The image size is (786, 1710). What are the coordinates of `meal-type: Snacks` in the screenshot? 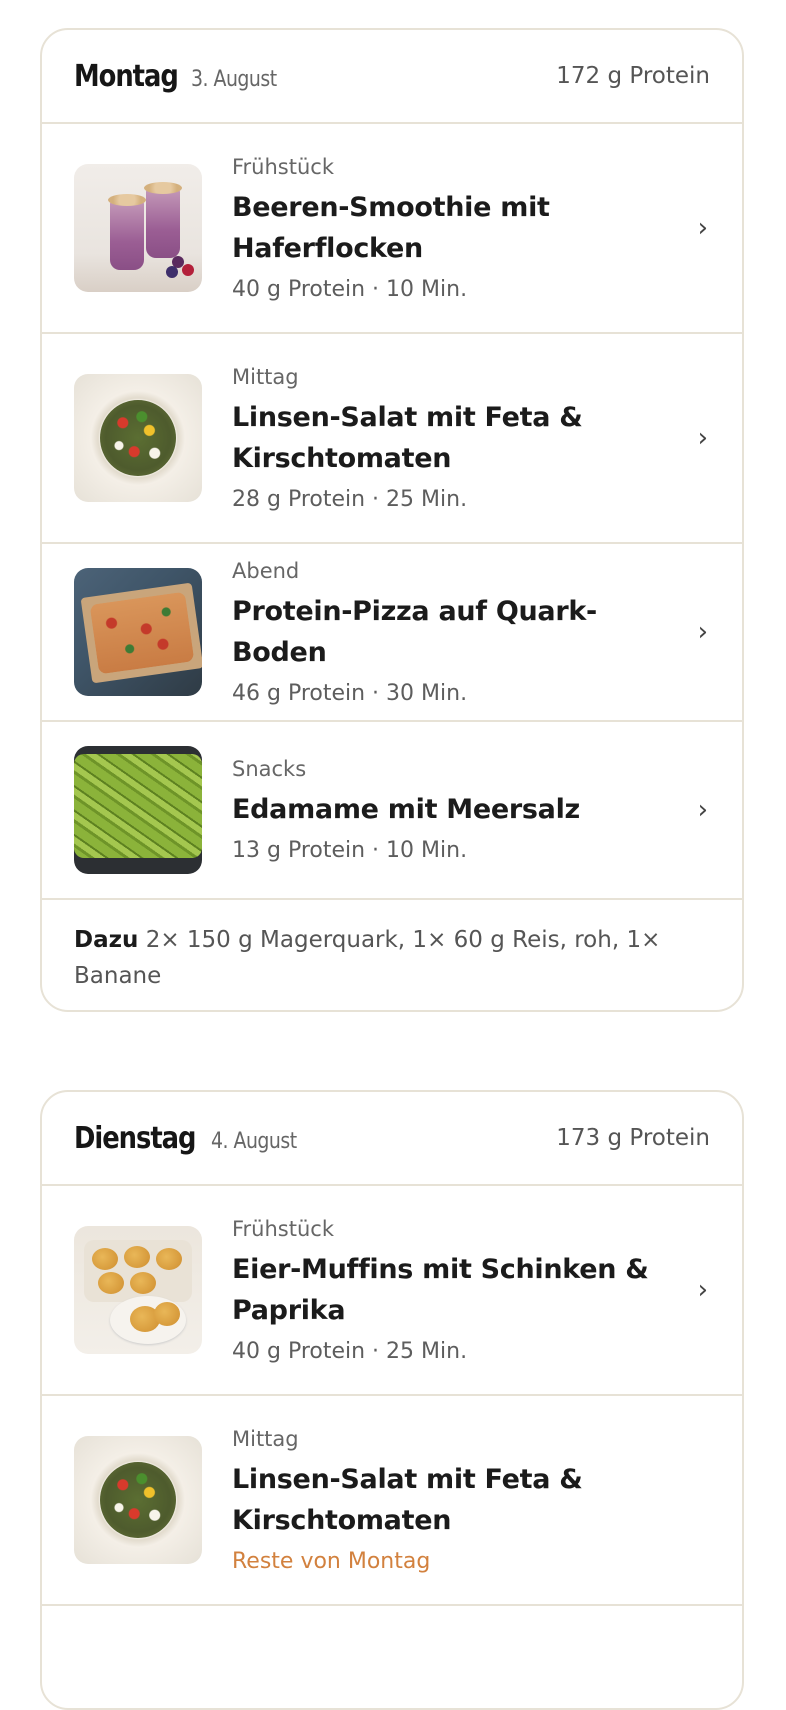 It's located at (269, 769).